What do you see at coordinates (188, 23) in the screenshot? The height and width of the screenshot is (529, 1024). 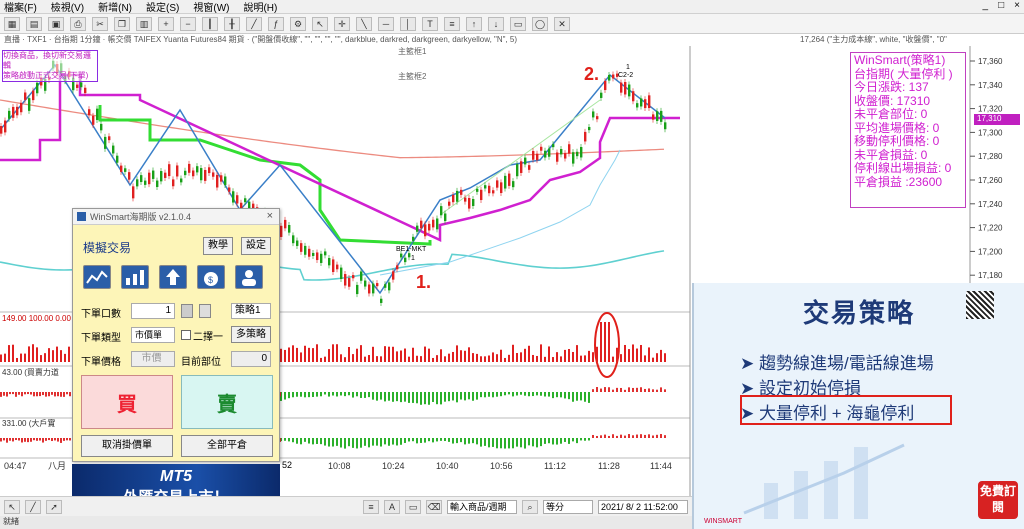 I see `zoom-out-icon: −` at bounding box center [188, 23].